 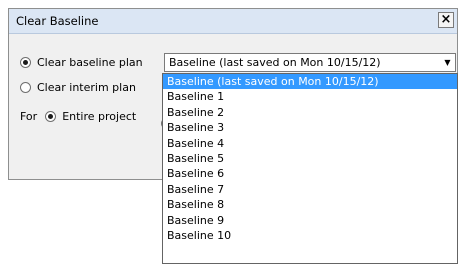 What do you see at coordinates (275, 62) in the screenshot?
I see `baseline-select-value: Baseline (last saved on Mon 10/15/12)` at bounding box center [275, 62].